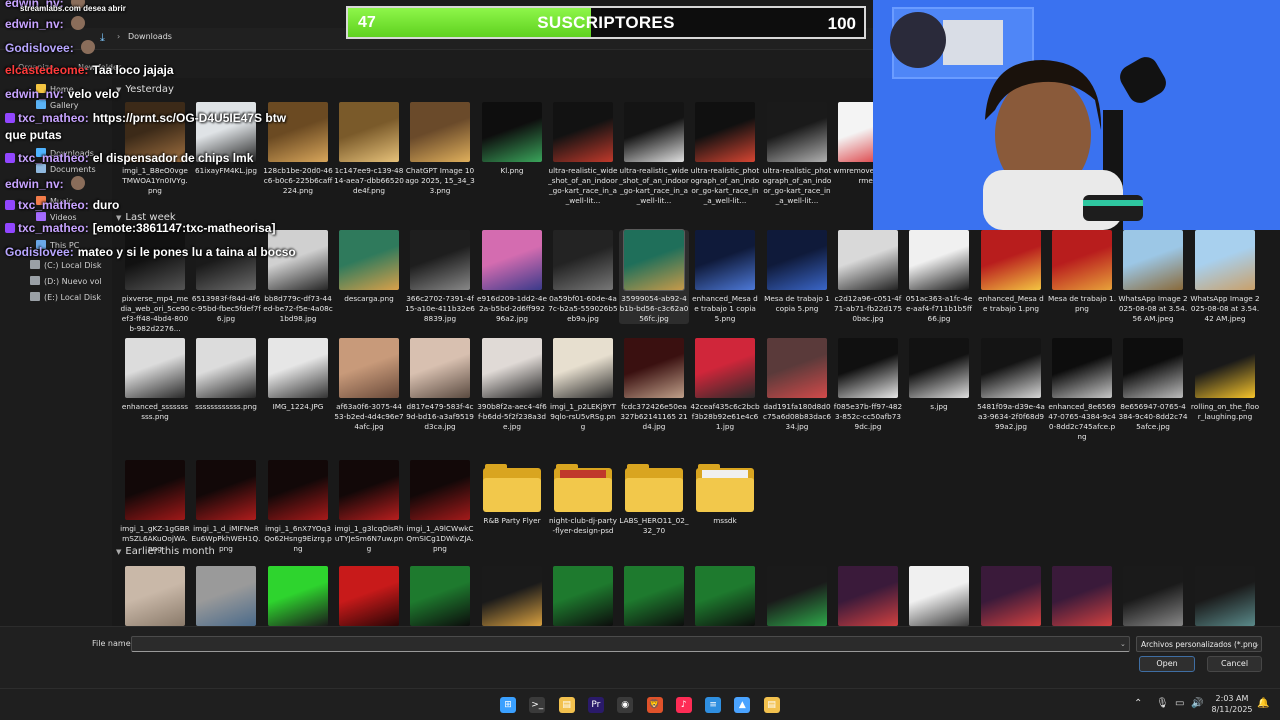  What do you see at coordinates (625, 705) in the screenshot?
I see `obs-icon: ◉` at bounding box center [625, 705].